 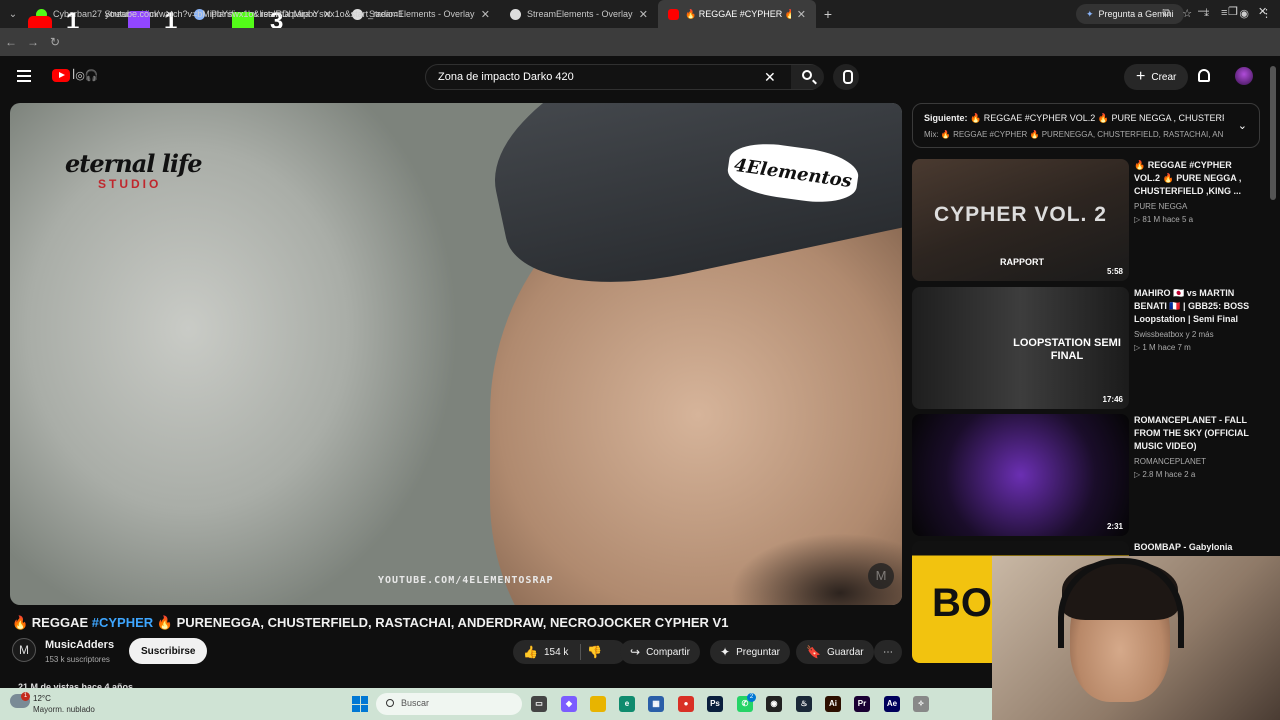 What do you see at coordinates (1114, 271) in the screenshot?
I see `duration-badge: 5:58` at bounding box center [1114, 271].